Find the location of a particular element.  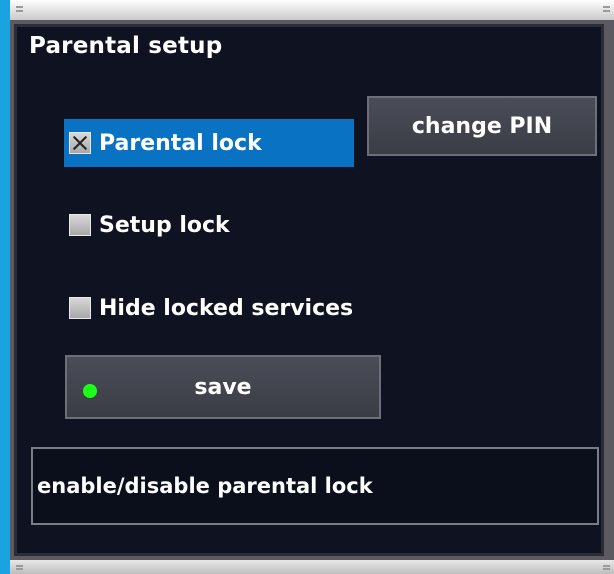

option-setup-lock: Setup lock is located at coordinates (209, 225).